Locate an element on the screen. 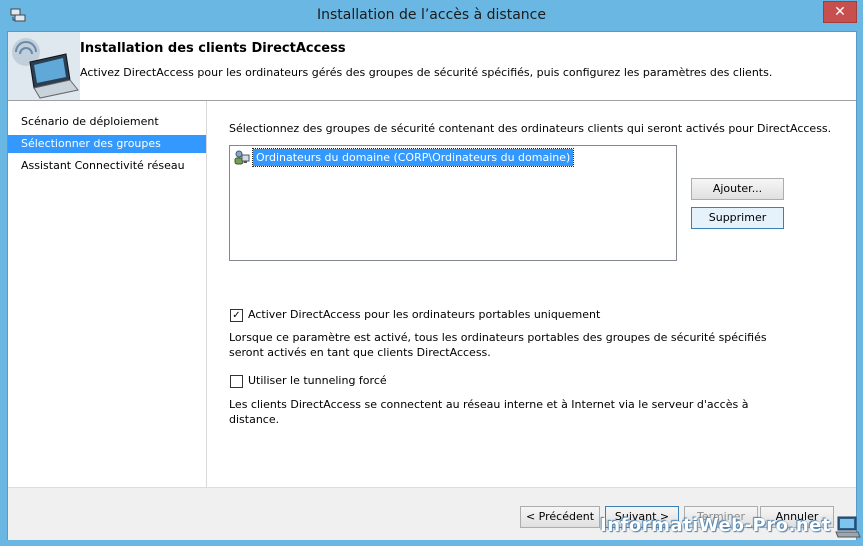 This screenshot has width=863, height=546. forced-tunneling-checkbox is located at coordinates (236, 381).